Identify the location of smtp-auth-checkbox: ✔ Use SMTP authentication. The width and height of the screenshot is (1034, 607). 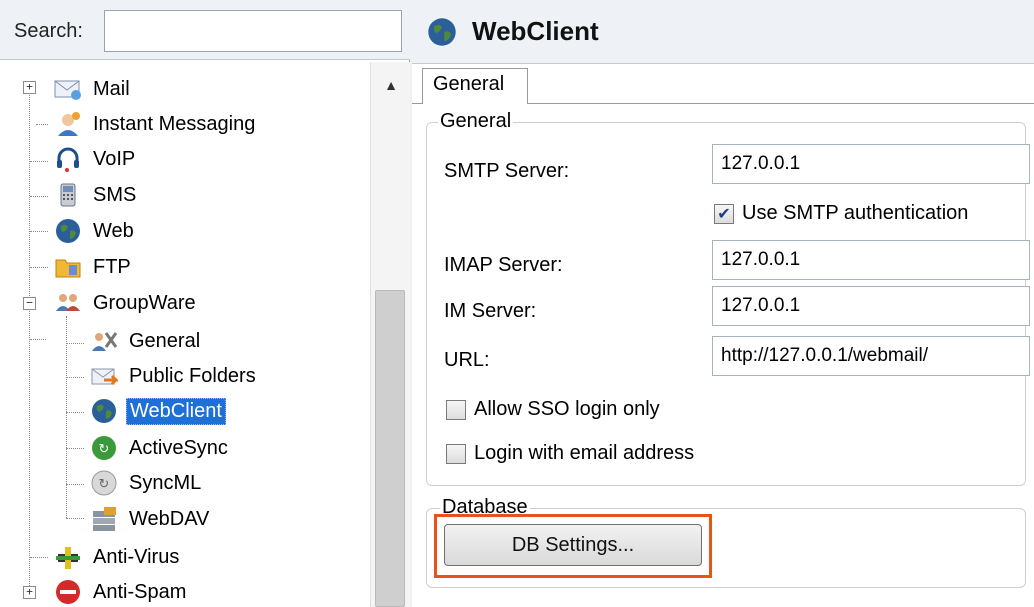
(841, 213).